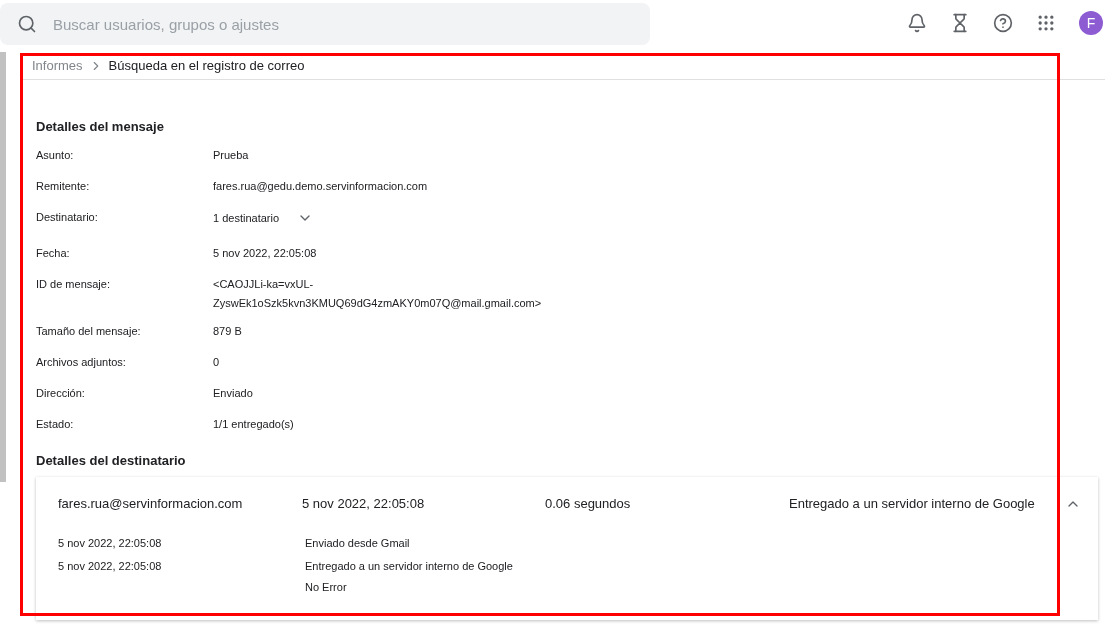 The width and height of the screenshot is (1105, 636). What do you see at coordinates (73, 284) in the screenshot?
I see `field-label: ID de mensaje:` at bounding box center [73, 284].